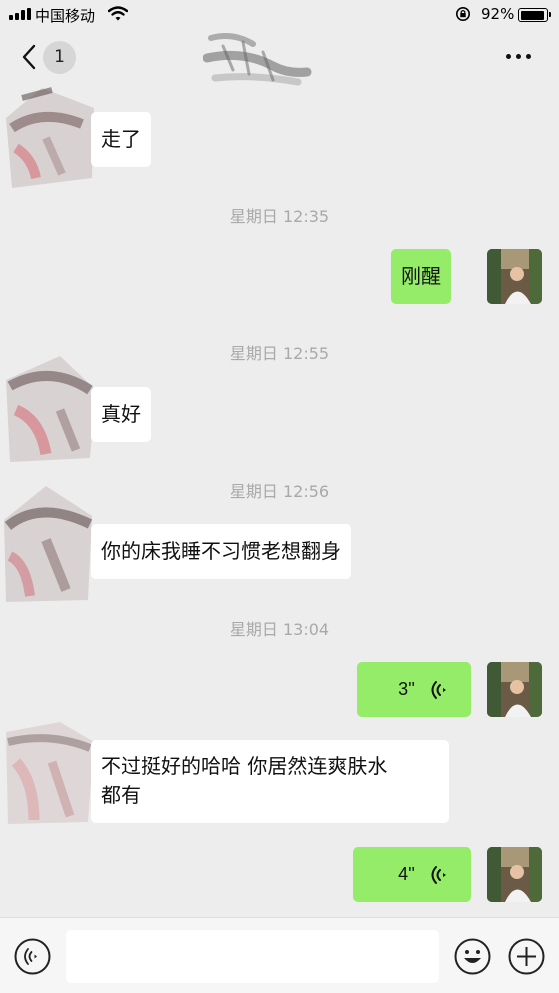  I want to click on message-text: 真好, so click(121, 414).